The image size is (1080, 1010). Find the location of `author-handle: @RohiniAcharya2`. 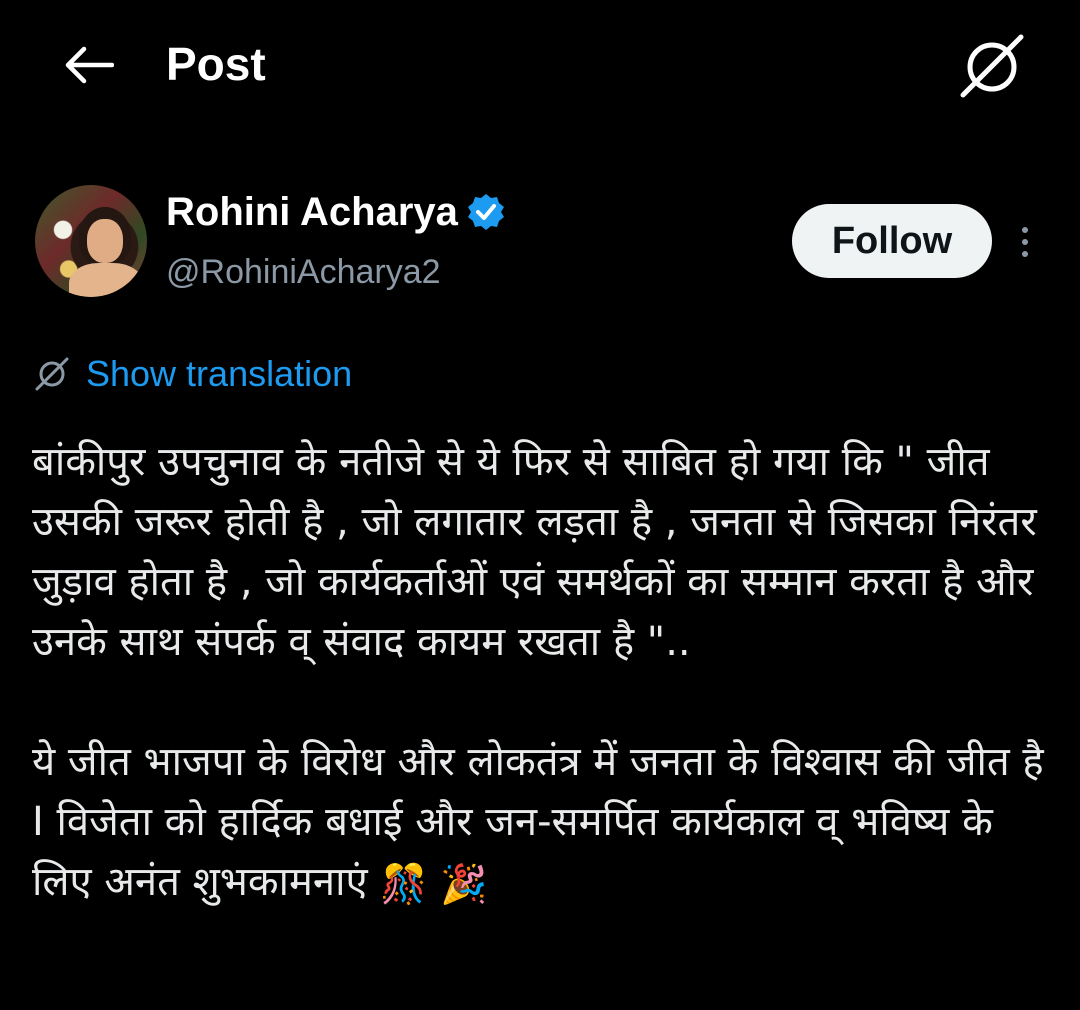

author-handle: @RohiniAcharya2 is located at coordinates (303, 272).